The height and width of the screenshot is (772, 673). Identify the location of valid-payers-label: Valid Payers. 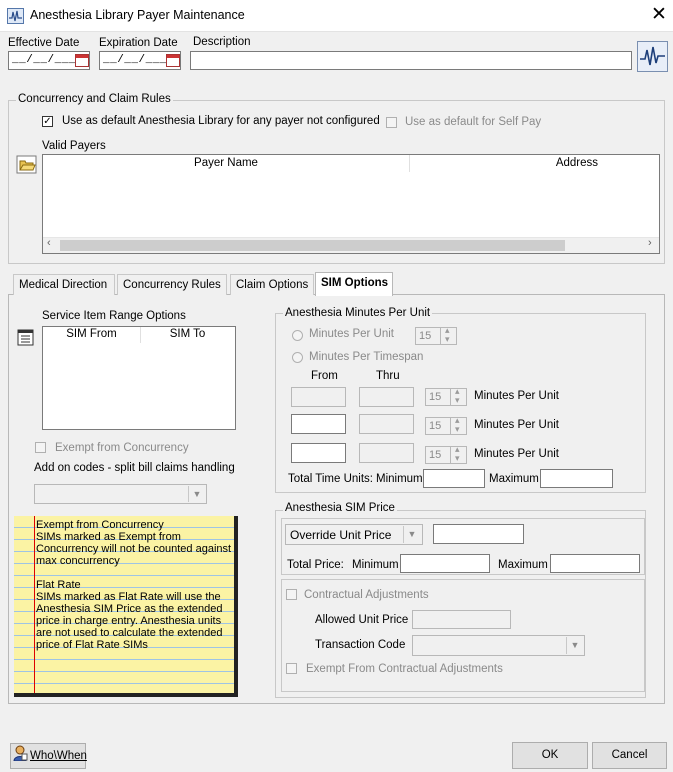
(74, 146).